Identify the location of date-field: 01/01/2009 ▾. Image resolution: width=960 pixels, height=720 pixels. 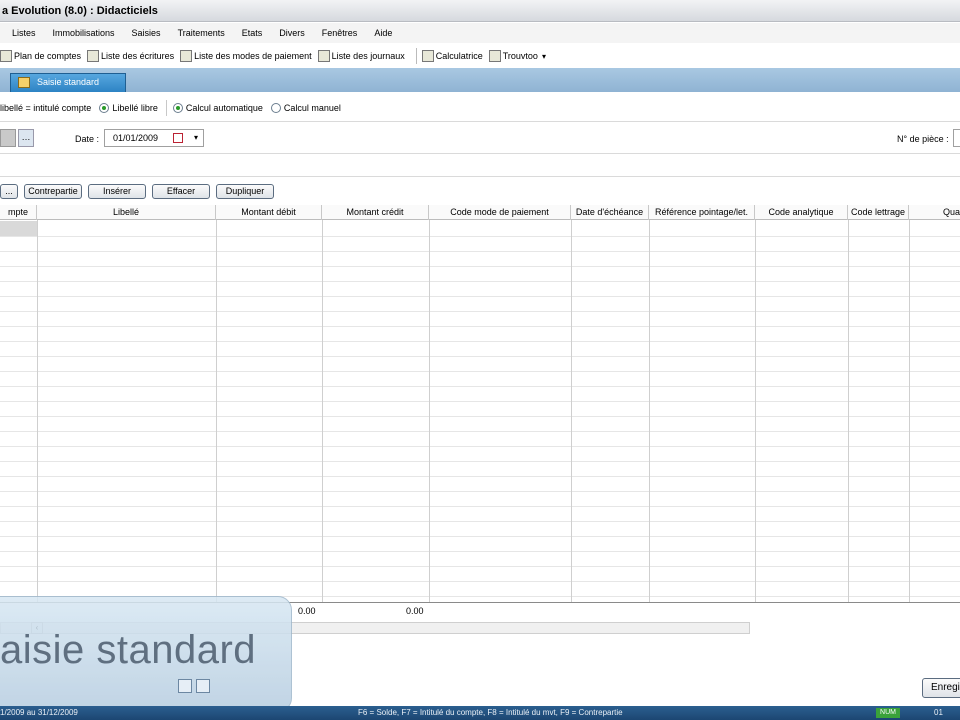
(154, 138).